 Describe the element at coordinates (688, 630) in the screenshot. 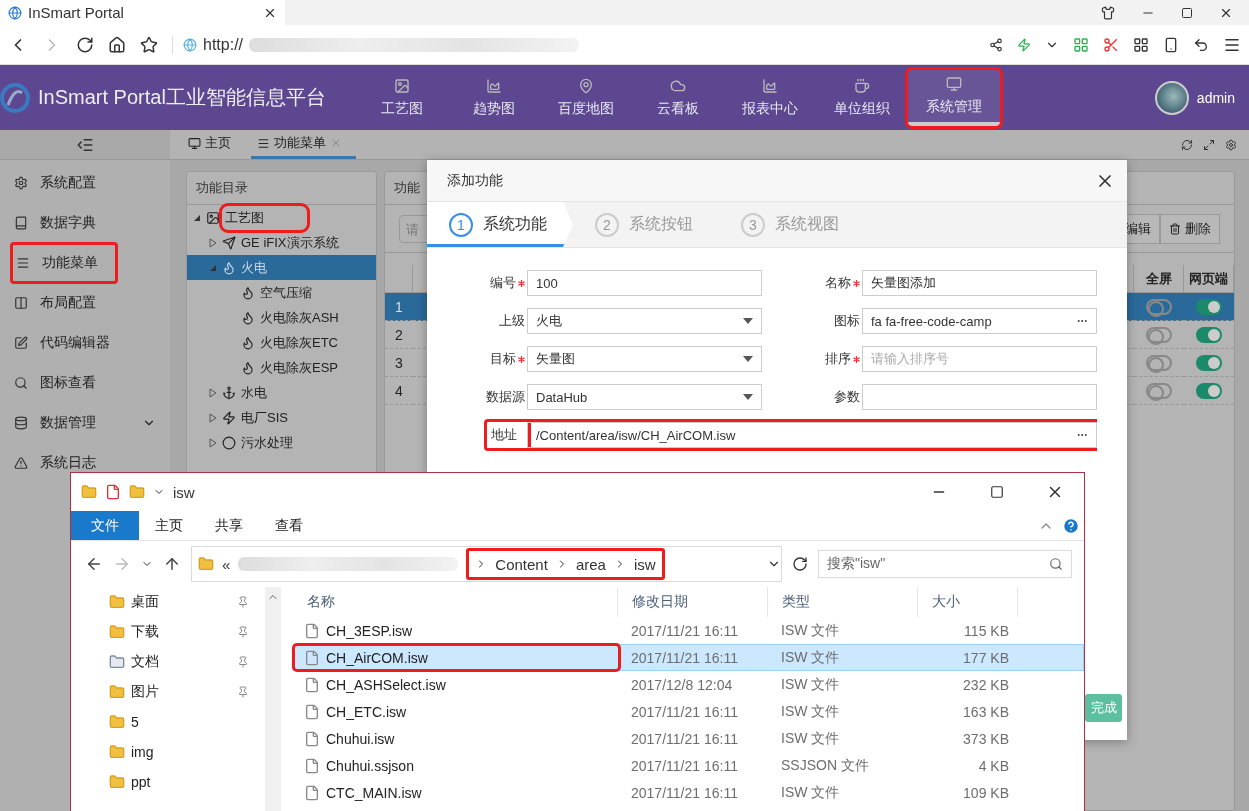

I see `file-row: CH_3ESP.isw 2017/11/21 16:11 ISW 文件 115 KB` at that location.